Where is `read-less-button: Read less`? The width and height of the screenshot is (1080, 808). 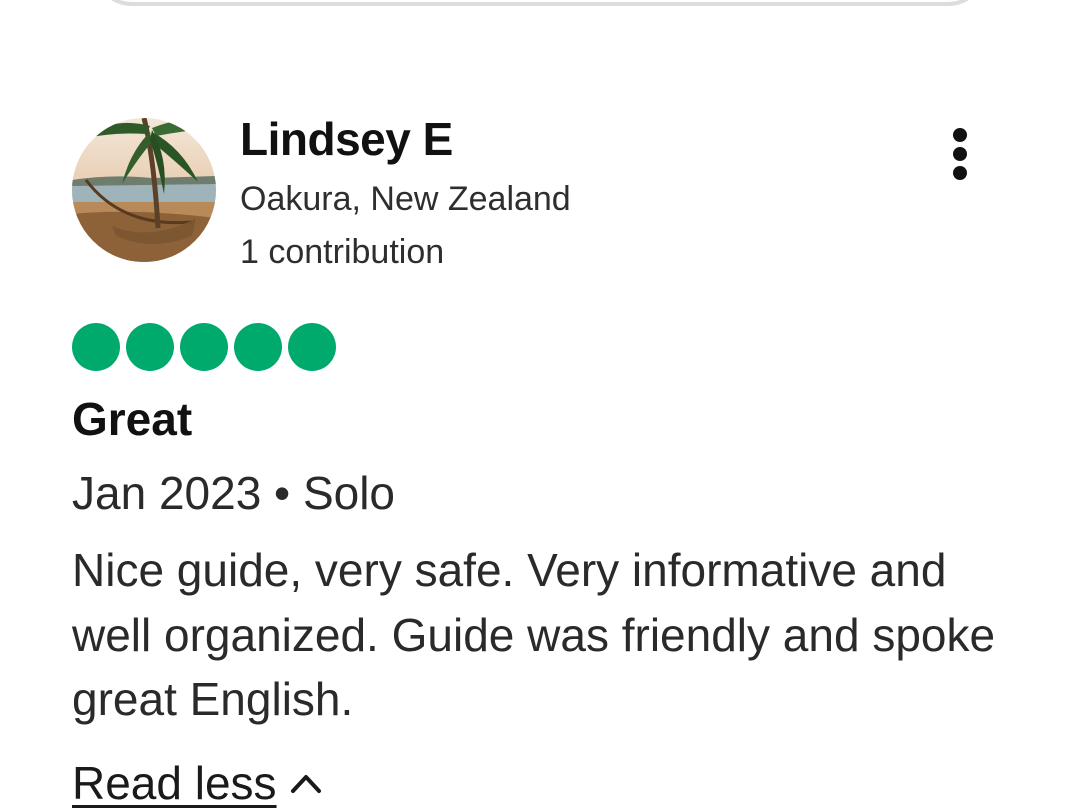
read-less-button: Read less is located at coordinates (197, 782).